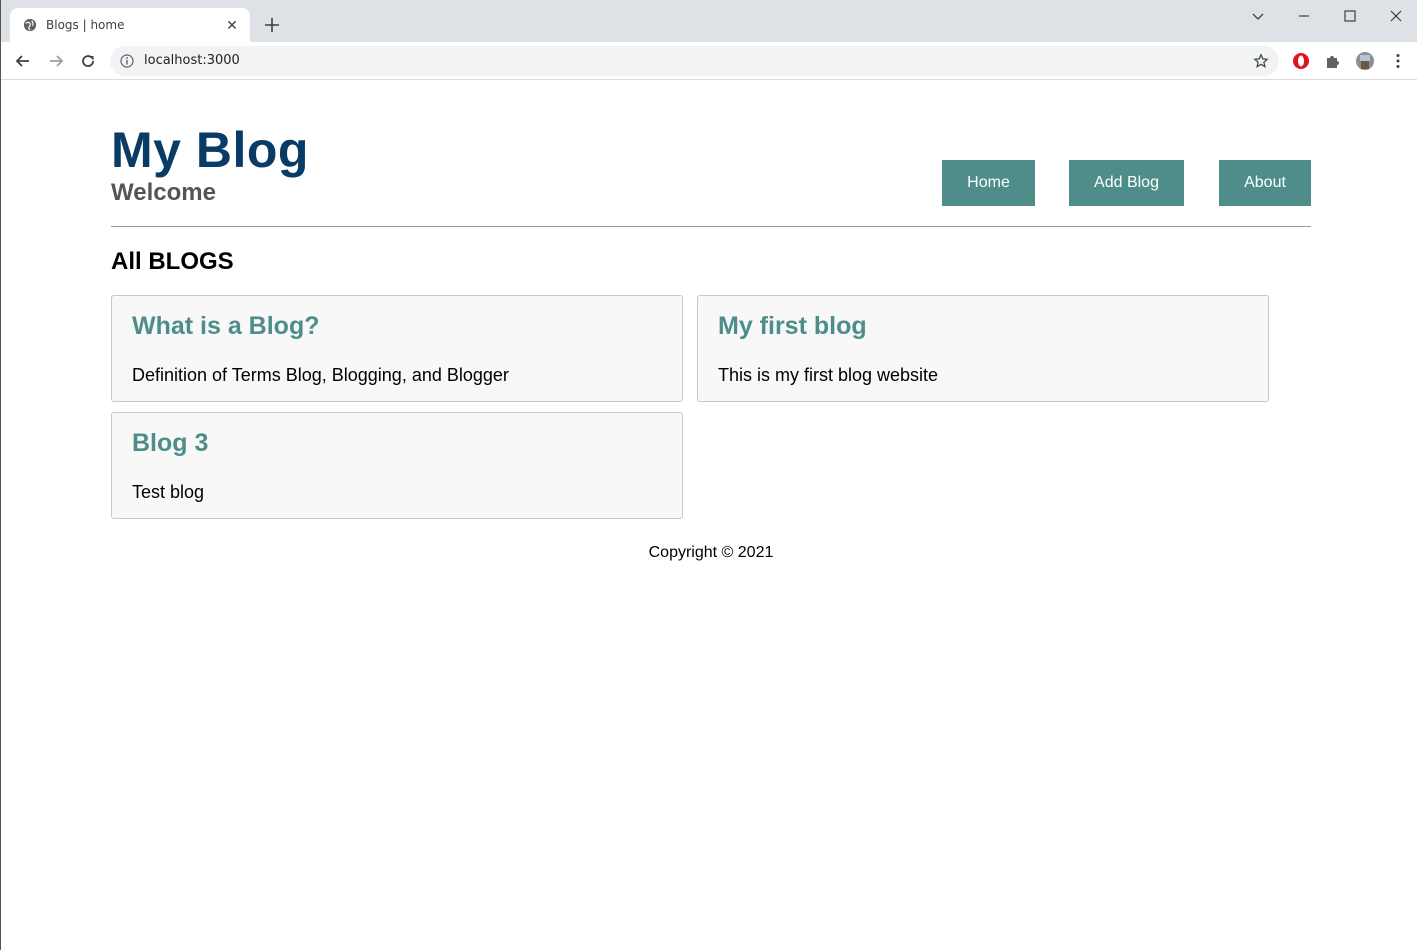 The image size is (1417, 950). What do you see at coordinates (163, 192) in the screenshot?
I see `site-subtitle: Welcome` at bounding box center [163, 192].